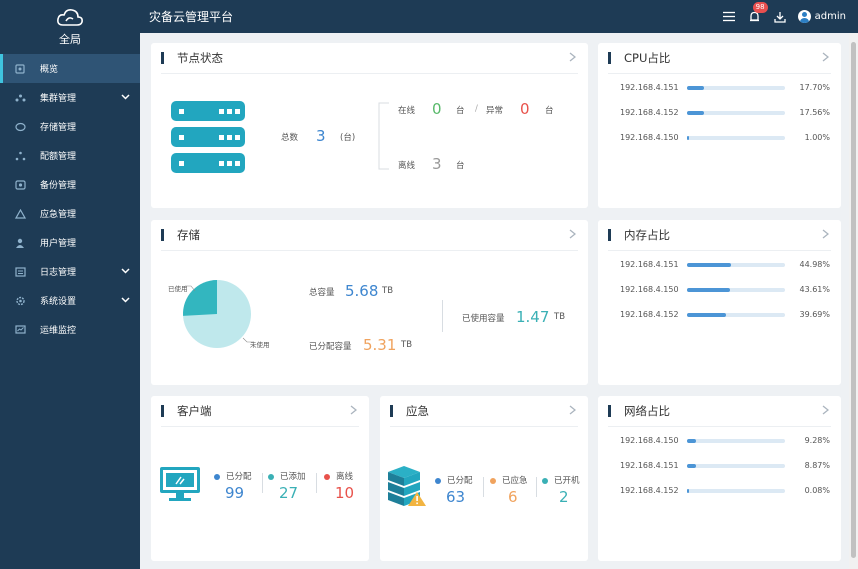 The width and height of the screenshot is (858, 569). I want to click on usage-row: 192.168.4.151 17.70%, so click(725, 88).